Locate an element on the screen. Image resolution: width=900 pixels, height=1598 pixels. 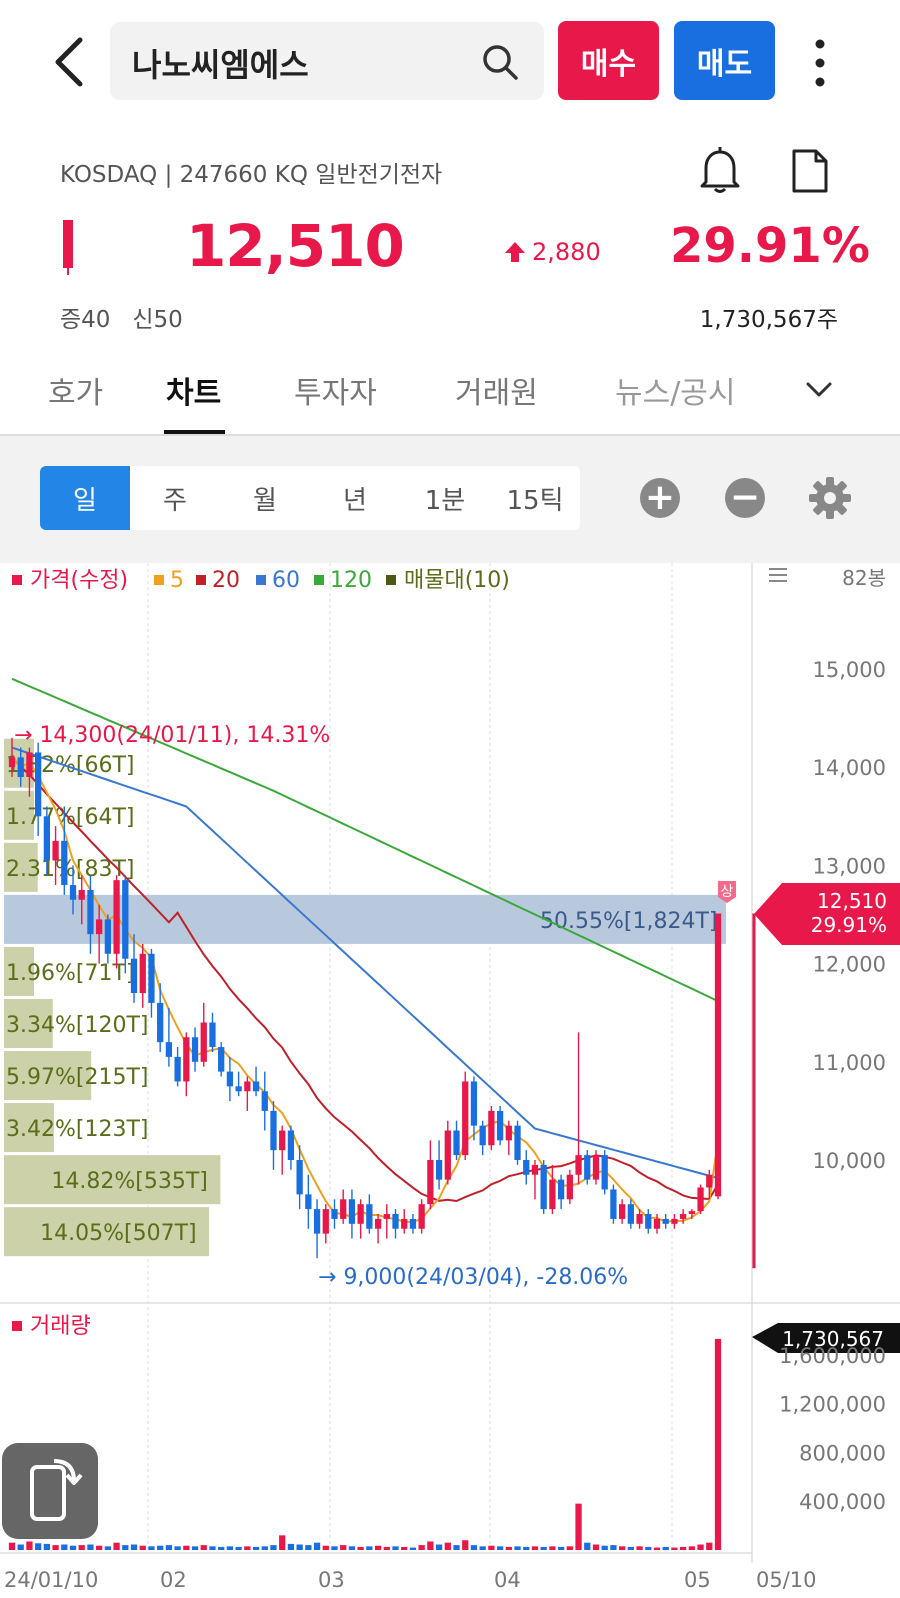
volume-profile-label: 14.82%[535T] is located at coordinates (129, 1181).